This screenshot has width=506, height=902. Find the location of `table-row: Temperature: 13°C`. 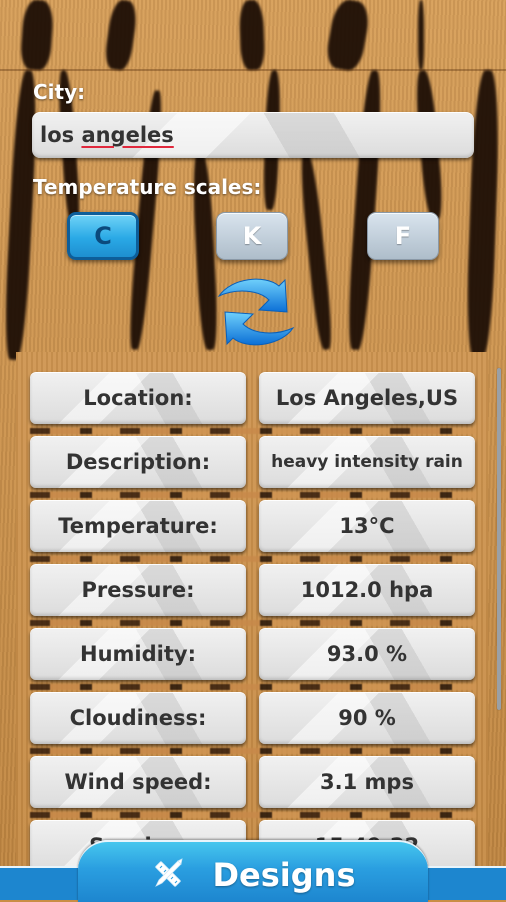

table-row: Temperature: 13°C is located at coordinates (253, 527).